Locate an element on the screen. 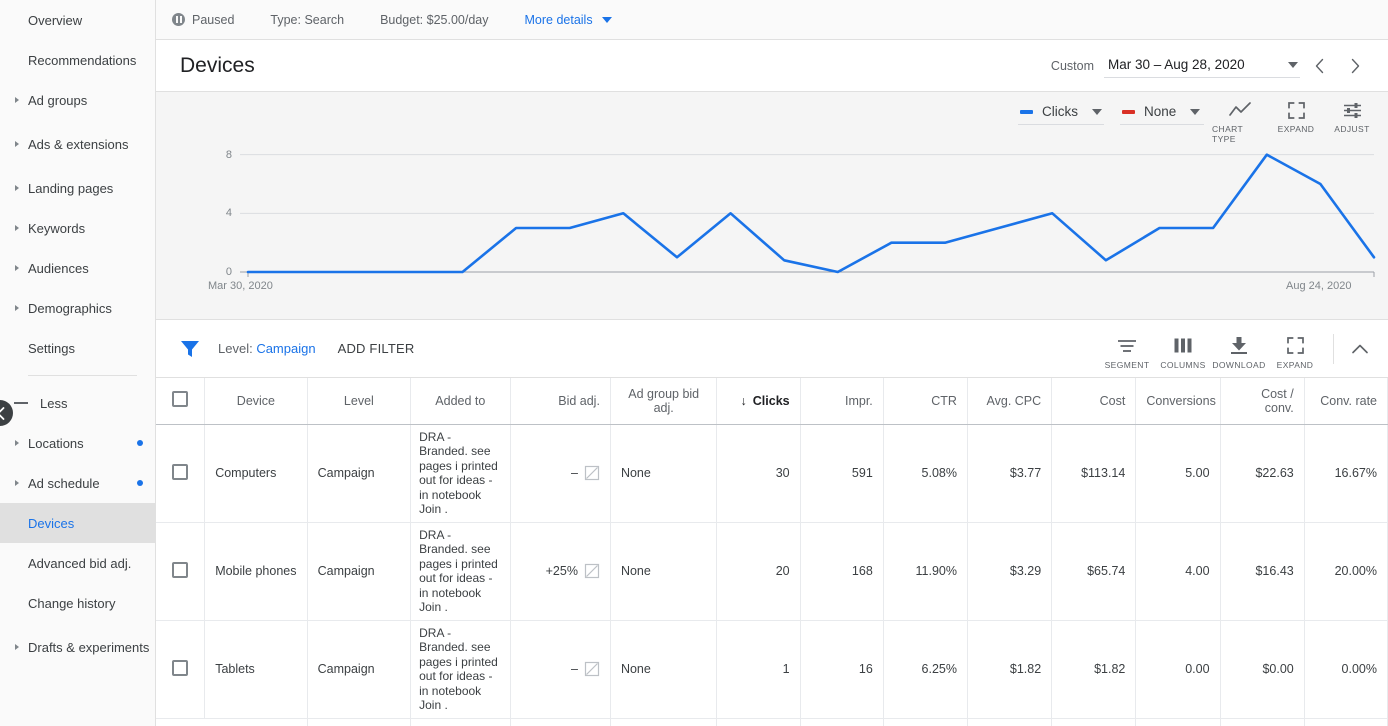 The width and height of the screenshot is (1388, 726). level-filter-prefix: Level: is located at coordinates (237, 348).